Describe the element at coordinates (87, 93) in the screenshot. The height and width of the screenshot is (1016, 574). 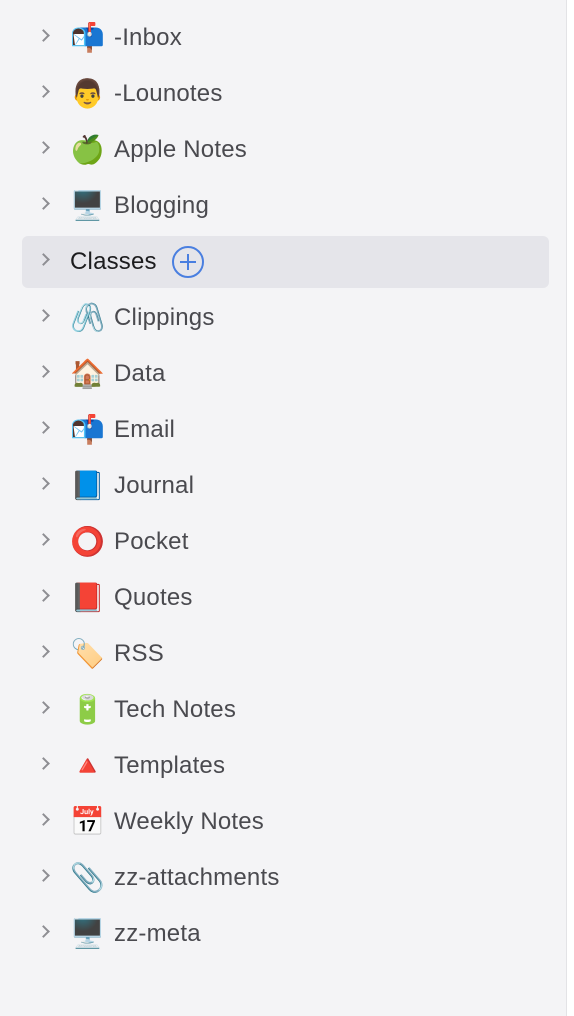
I see `man-icon: 👨` at that location.